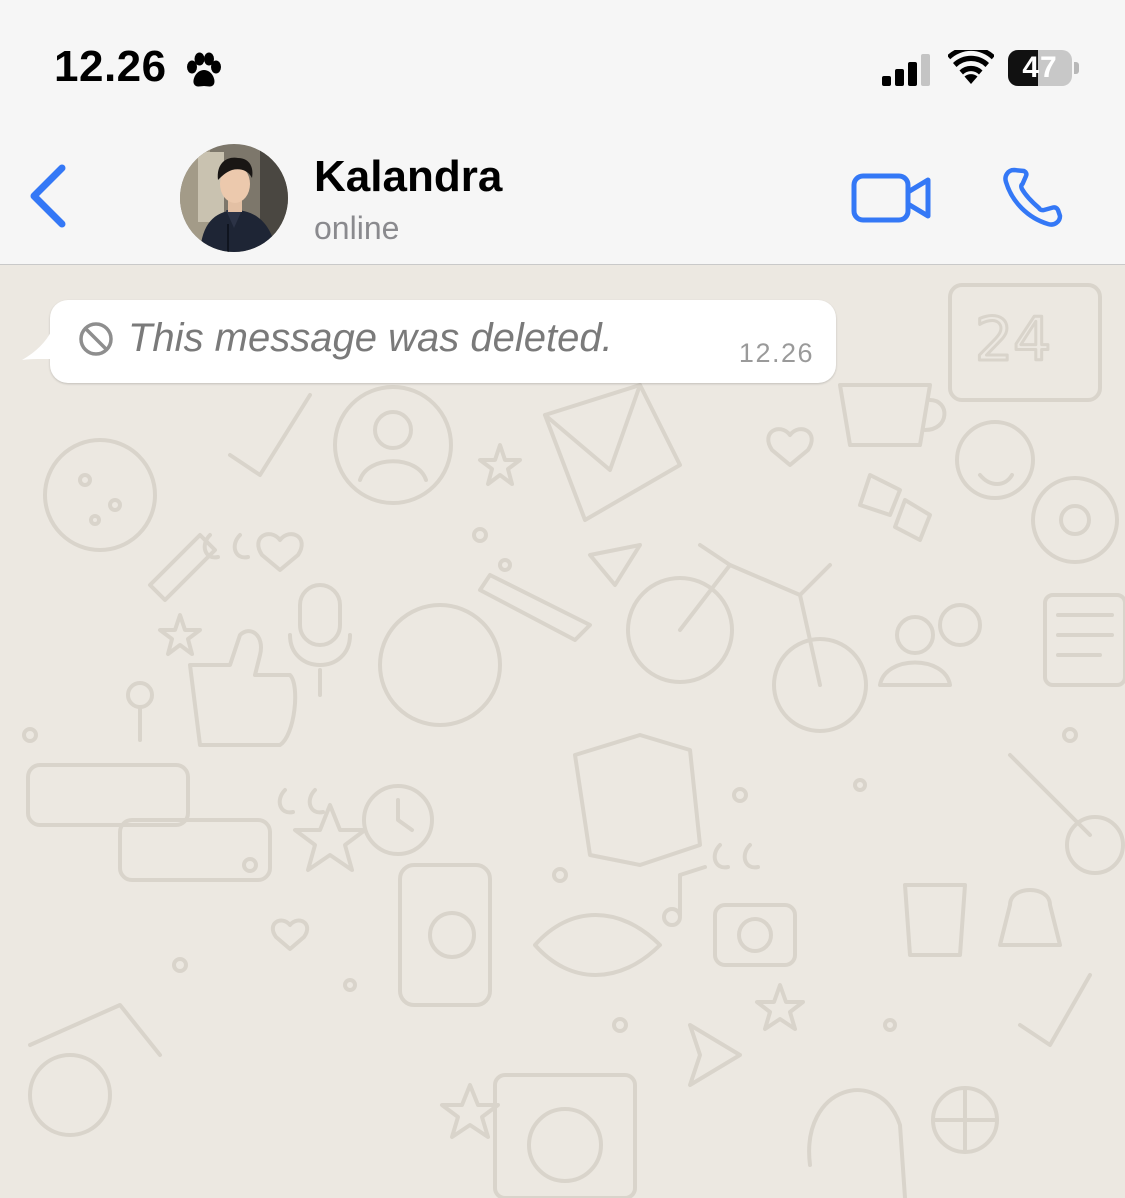 This screenshot has height=1198, width=1125. I want to click on svg-text: 24, so click(1013, 340).